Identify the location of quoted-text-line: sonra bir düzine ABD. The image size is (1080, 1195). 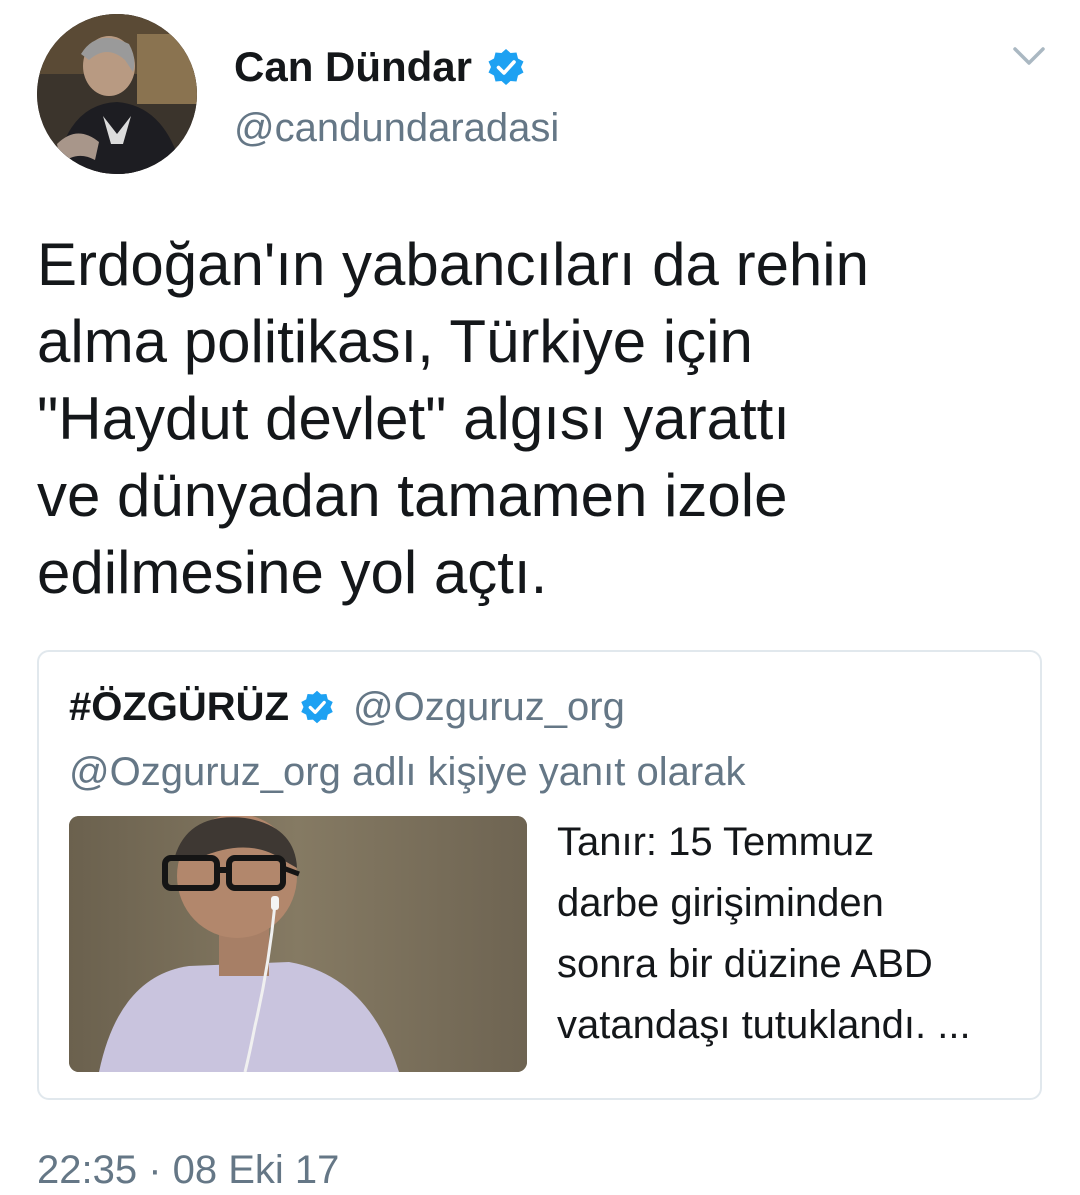
(745, 964).